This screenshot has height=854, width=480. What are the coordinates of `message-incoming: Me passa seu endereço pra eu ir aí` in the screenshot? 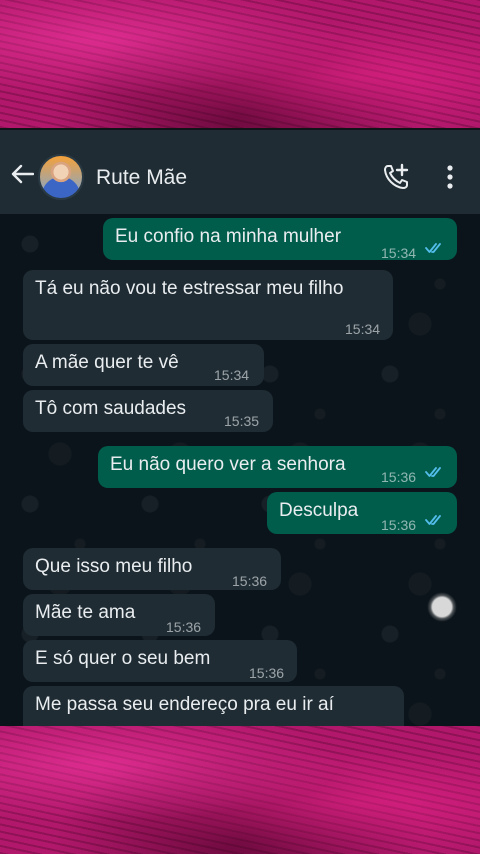 It's located at (213, 706).